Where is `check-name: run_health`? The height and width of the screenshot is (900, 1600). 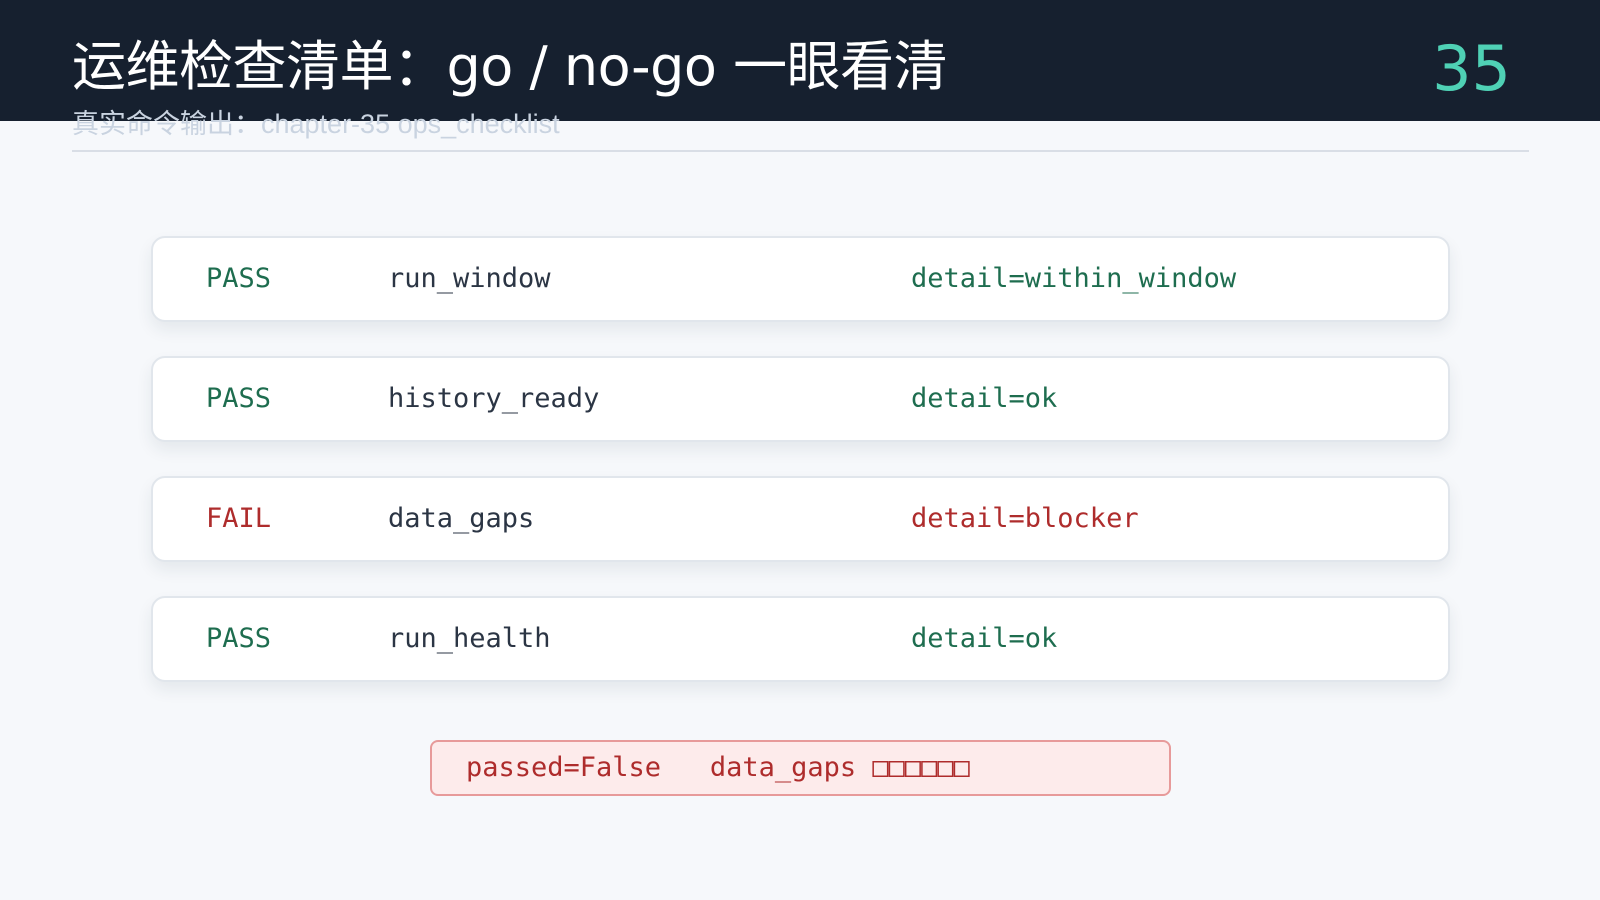
check-name: run_health is located at coordinates (469, 638).